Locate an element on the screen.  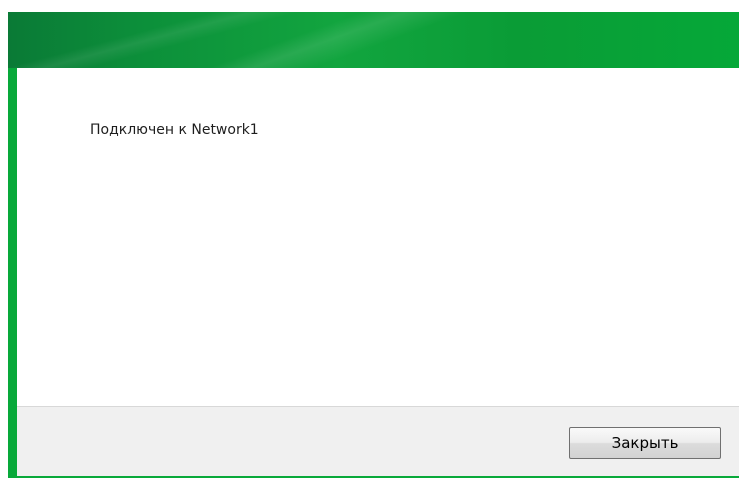
close-button: Закрыть is located at coordinates (645, 443).